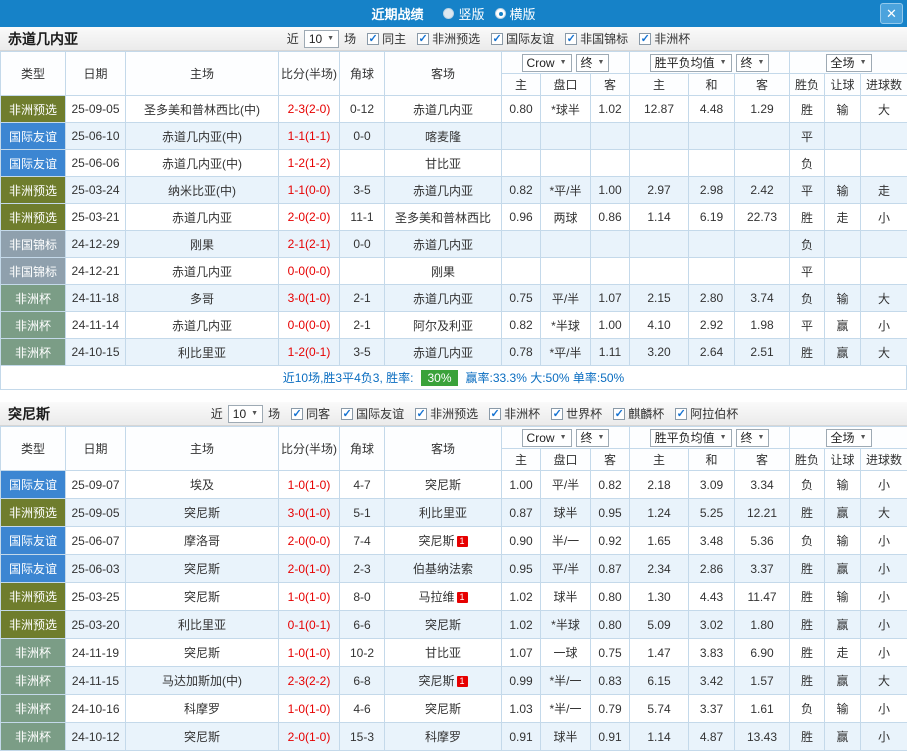 This screenshot has height=752, width=907. I want to click on match-date: 25-09-07, so click(95, 484).